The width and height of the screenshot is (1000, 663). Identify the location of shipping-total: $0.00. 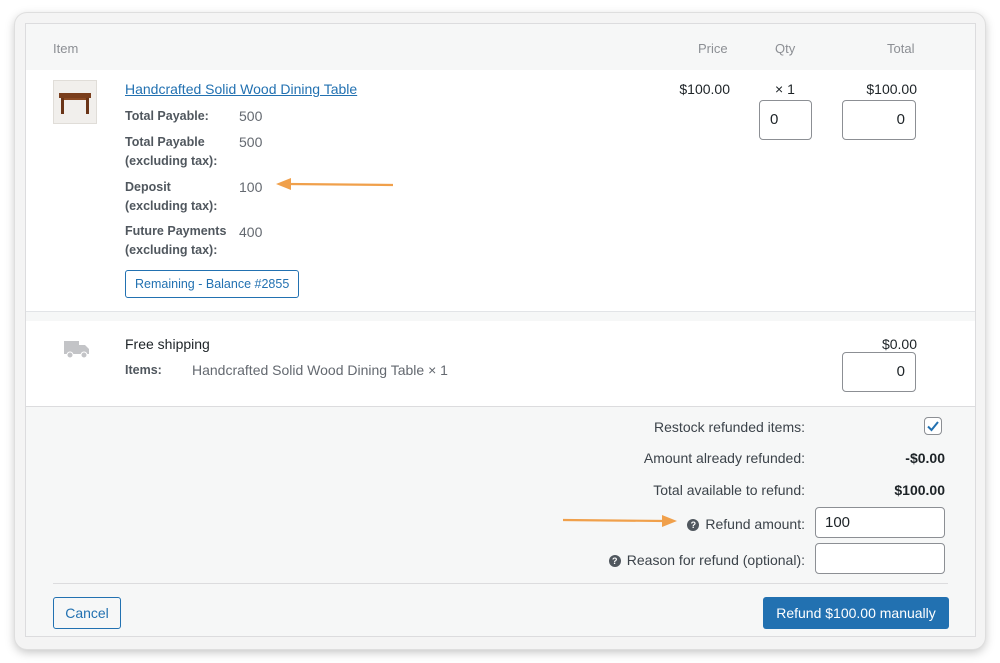
(899, 344).